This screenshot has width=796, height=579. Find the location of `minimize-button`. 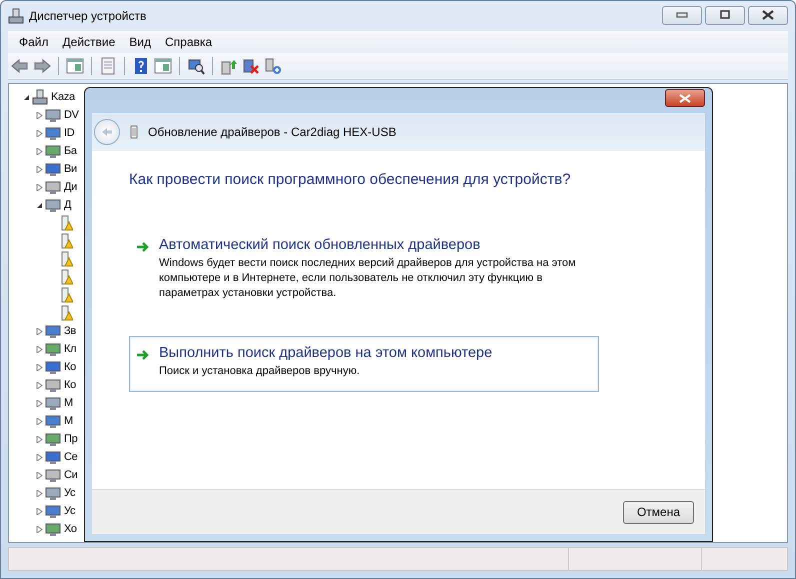

minimize-button is located at coordinates (682, 15).